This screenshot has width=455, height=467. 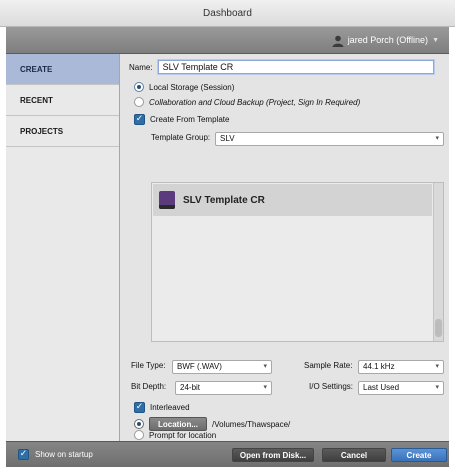 I want to click on window-titlebar: Dashboard, so click(x=227, y=13).